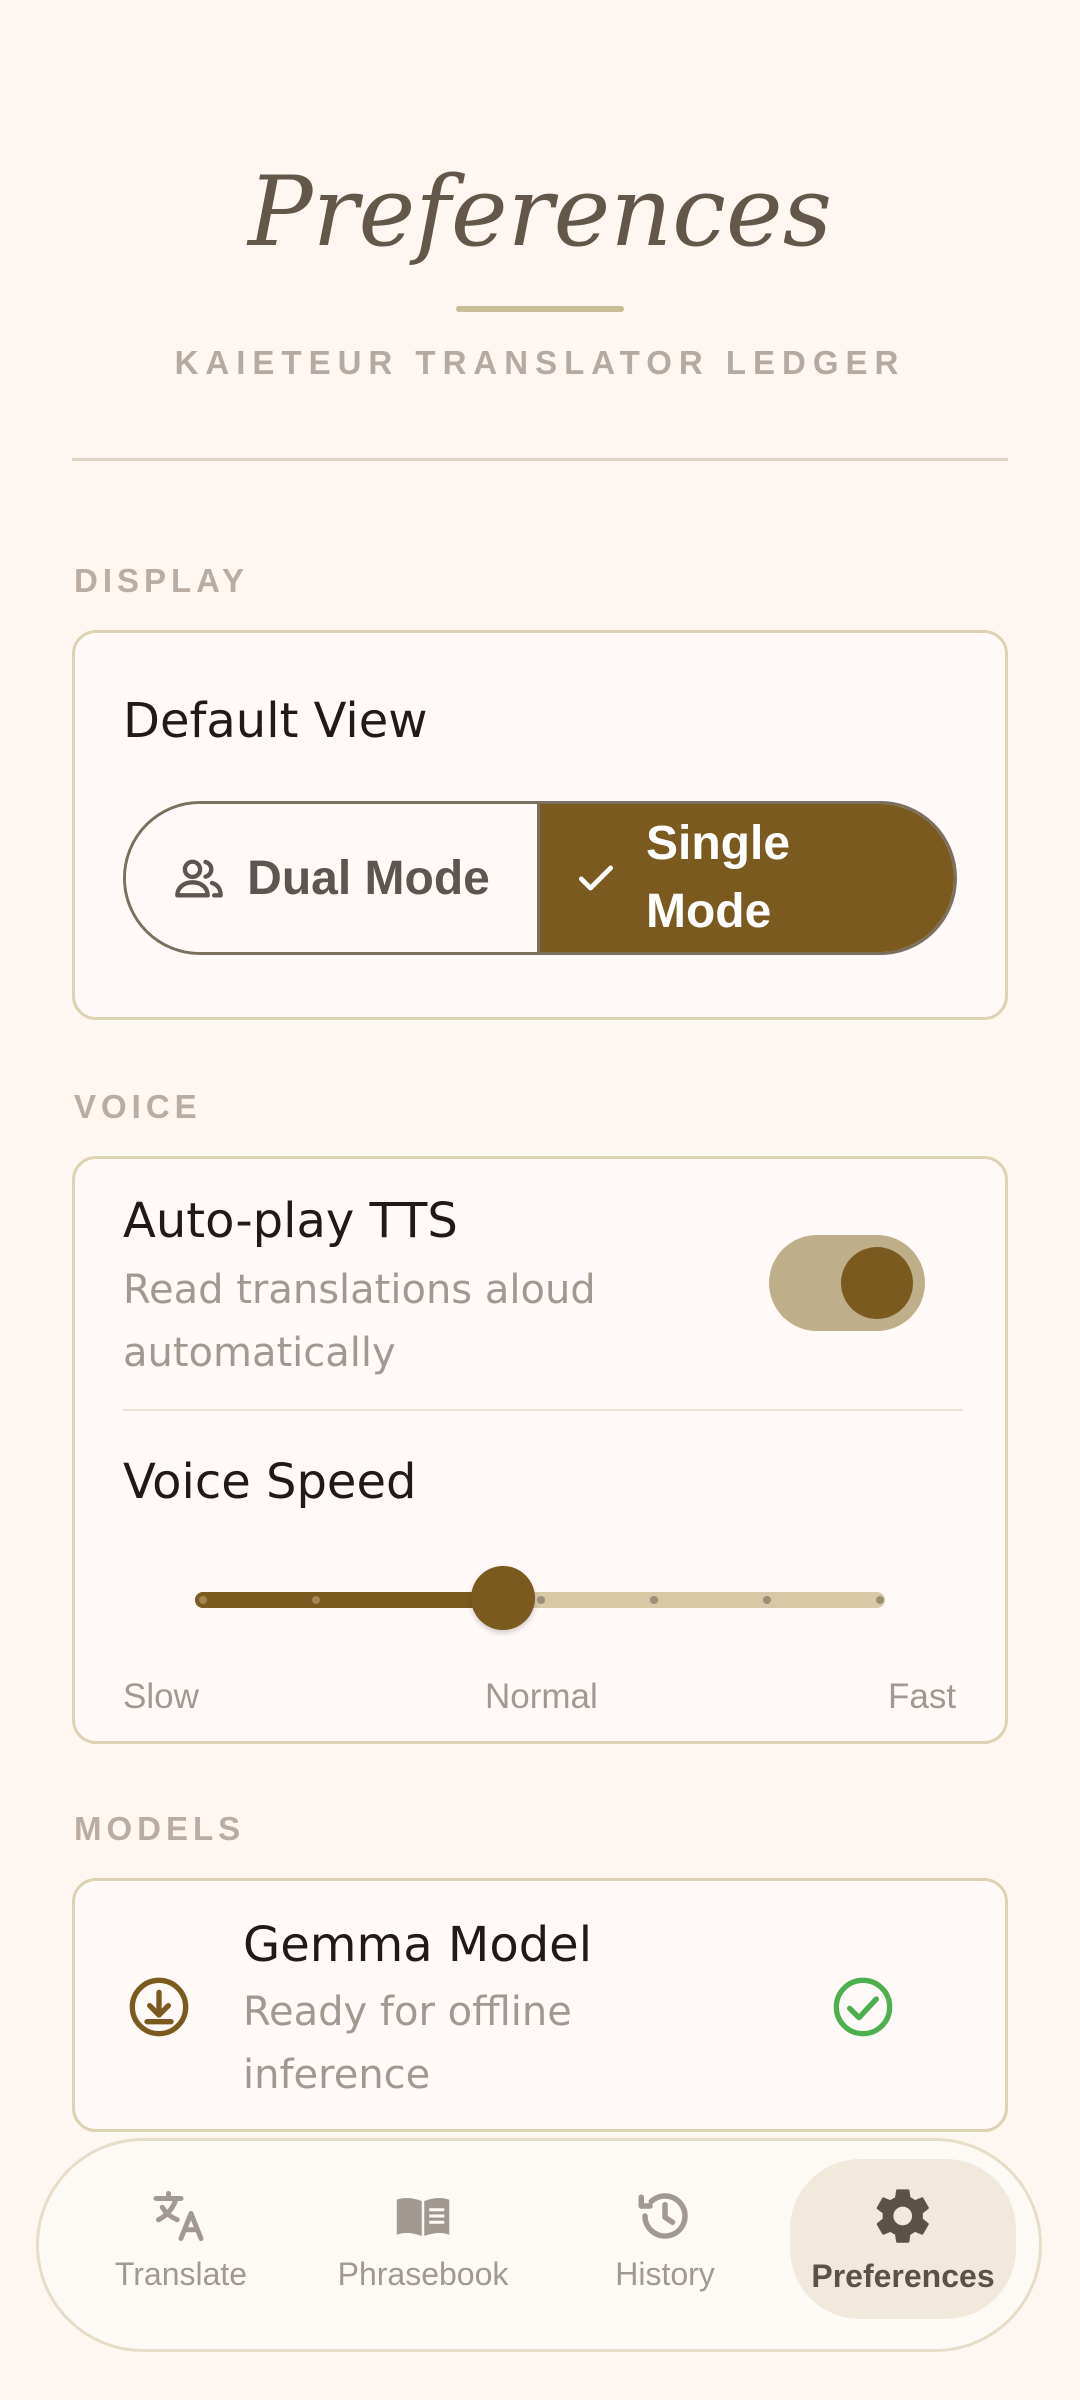 Image resolution: width=1080 pixels, height=2400 pixels. I want to click on model-card: Gemma Model Ready for offline inference, so click(540, 2005).